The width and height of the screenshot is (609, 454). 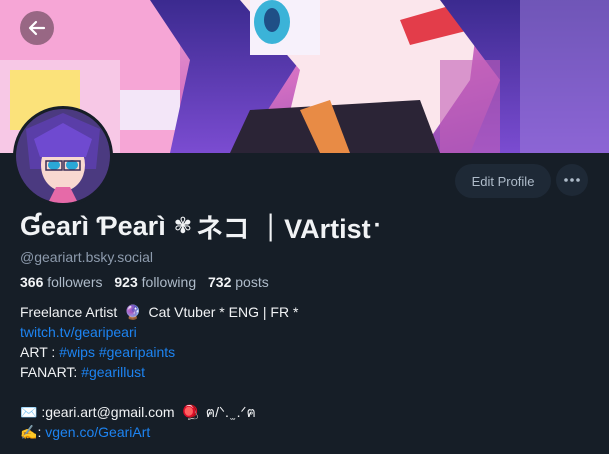 I want to click on followers-count: 366, so click(x=32, y=282).